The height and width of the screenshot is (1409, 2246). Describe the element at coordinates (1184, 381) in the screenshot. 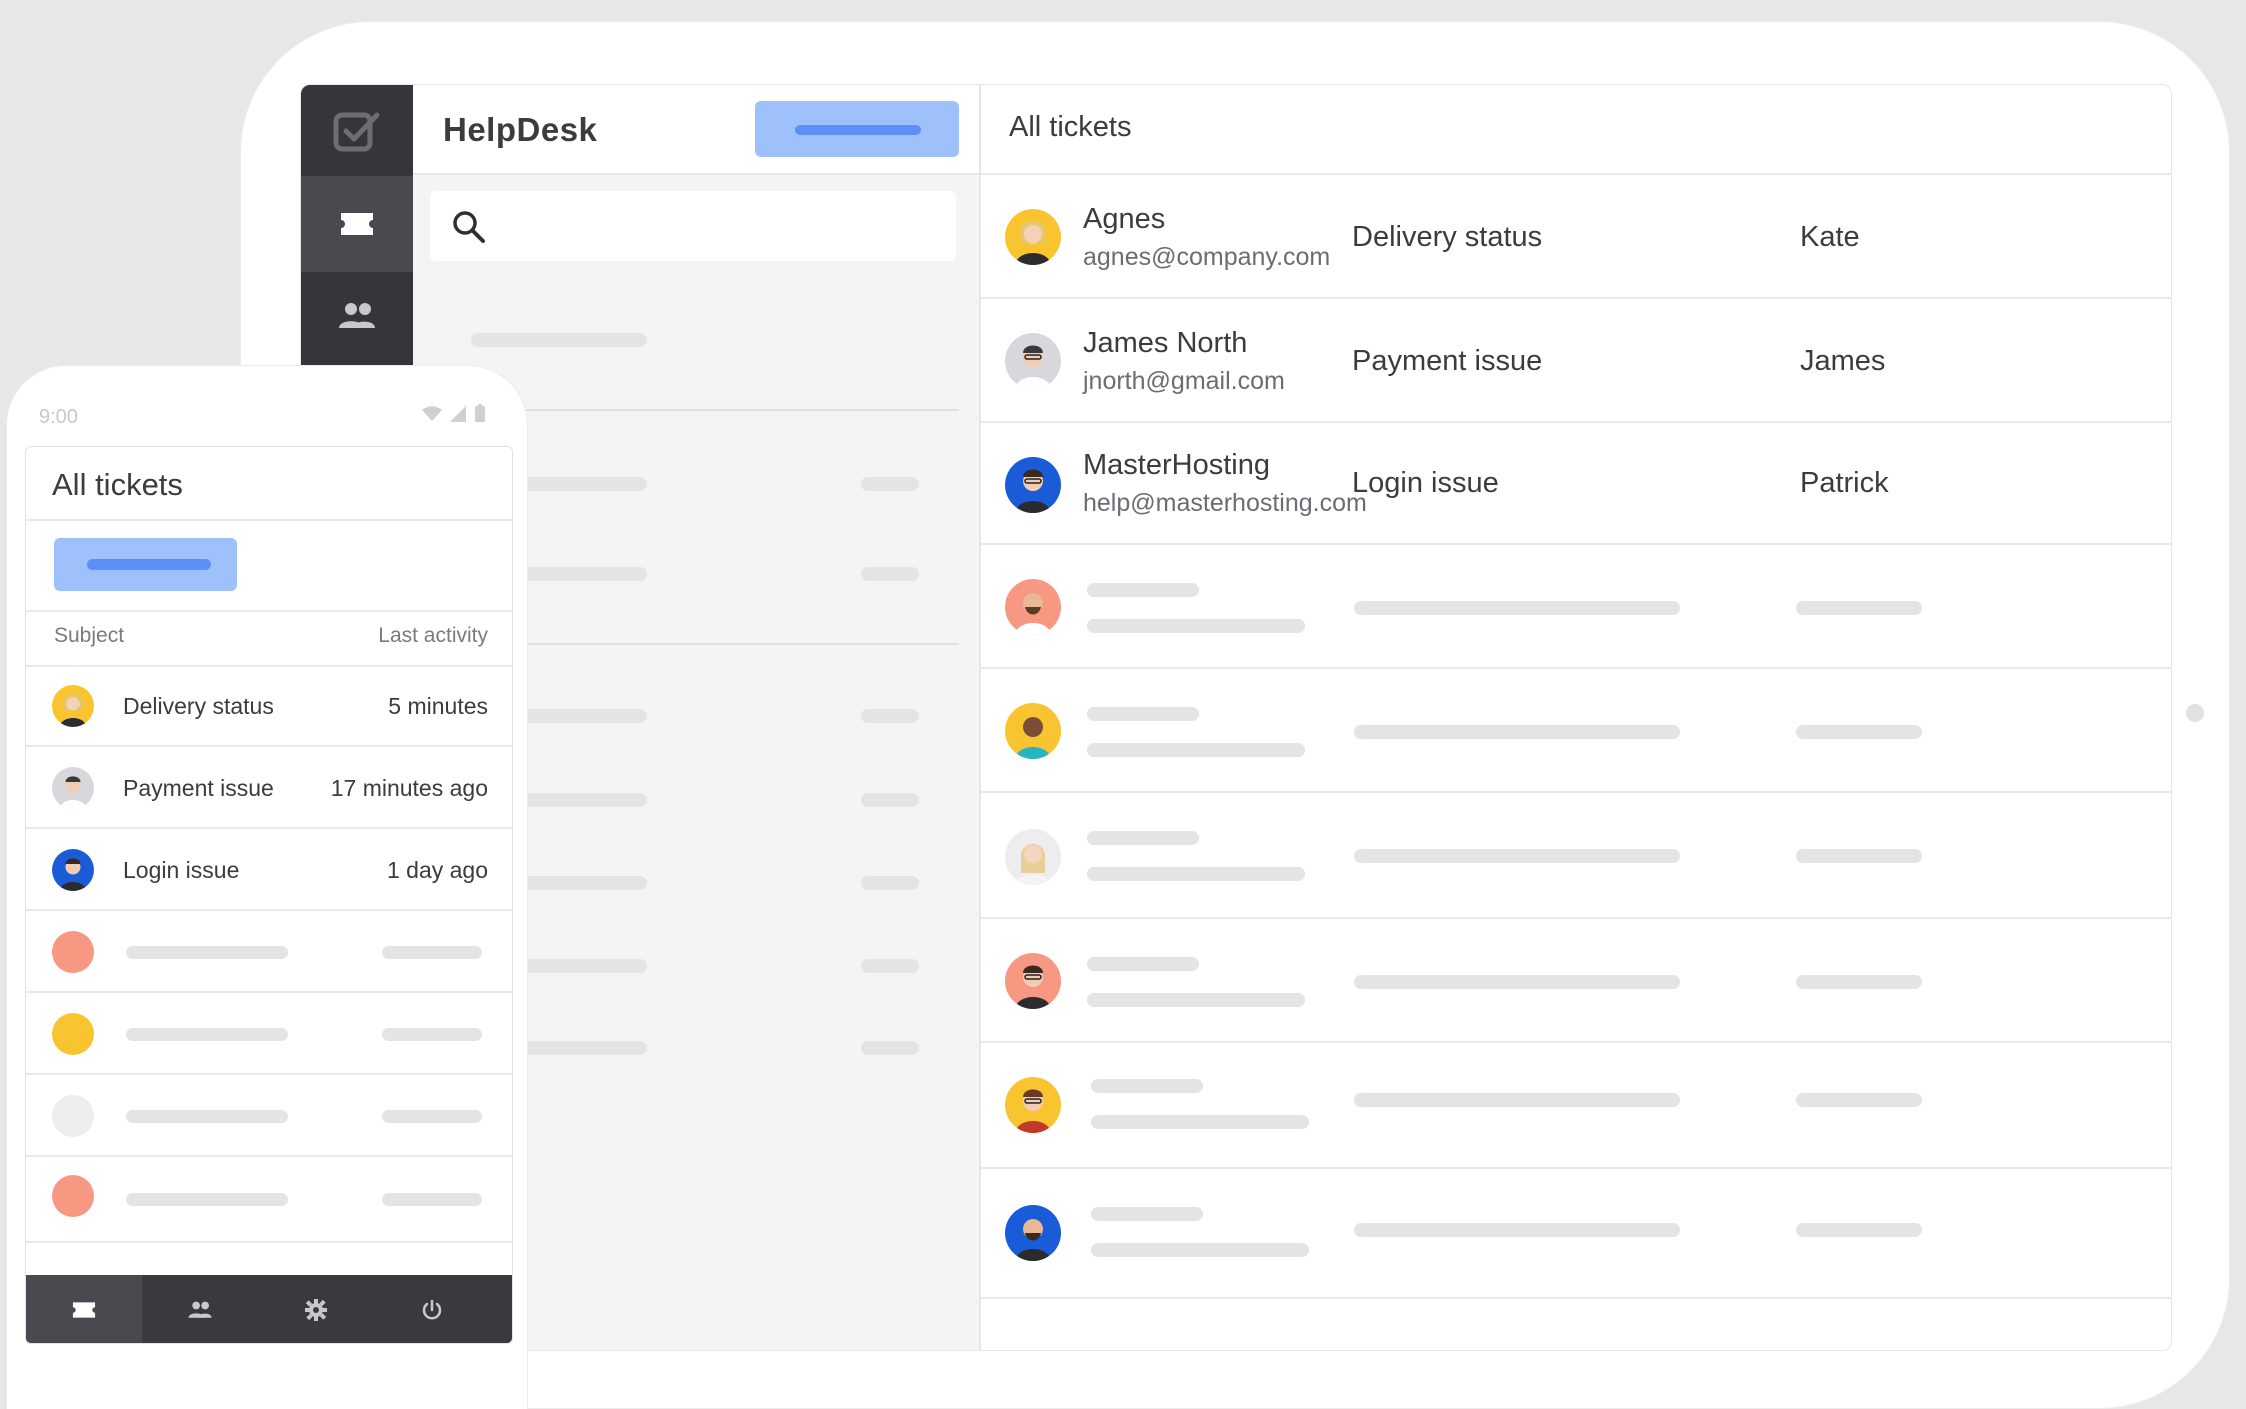

I see `customer-email: jnorth@gmail.com` at that location.